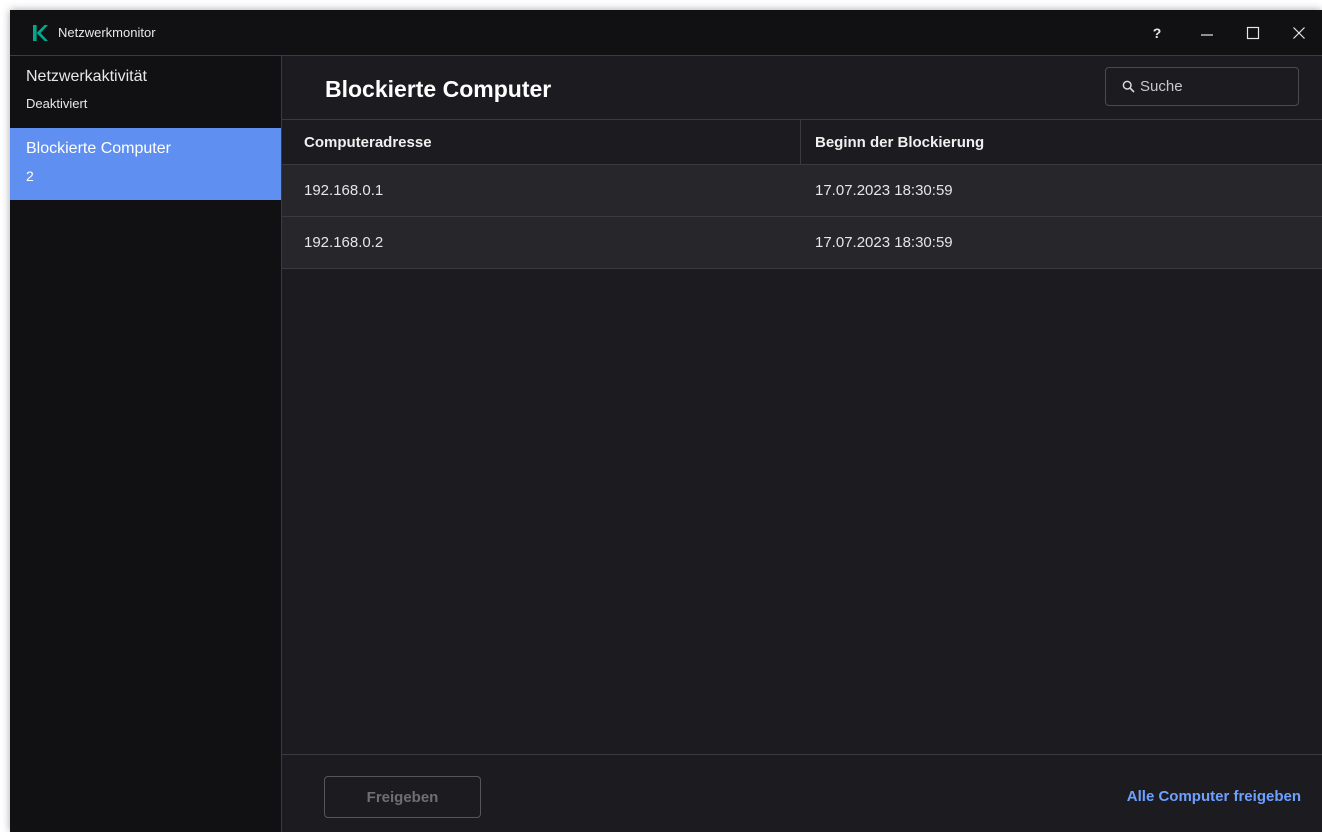 This screenshot has width=1322, height=832. I want to click on sidebar-item-label: Blockierte Computer, so click(98, 148).